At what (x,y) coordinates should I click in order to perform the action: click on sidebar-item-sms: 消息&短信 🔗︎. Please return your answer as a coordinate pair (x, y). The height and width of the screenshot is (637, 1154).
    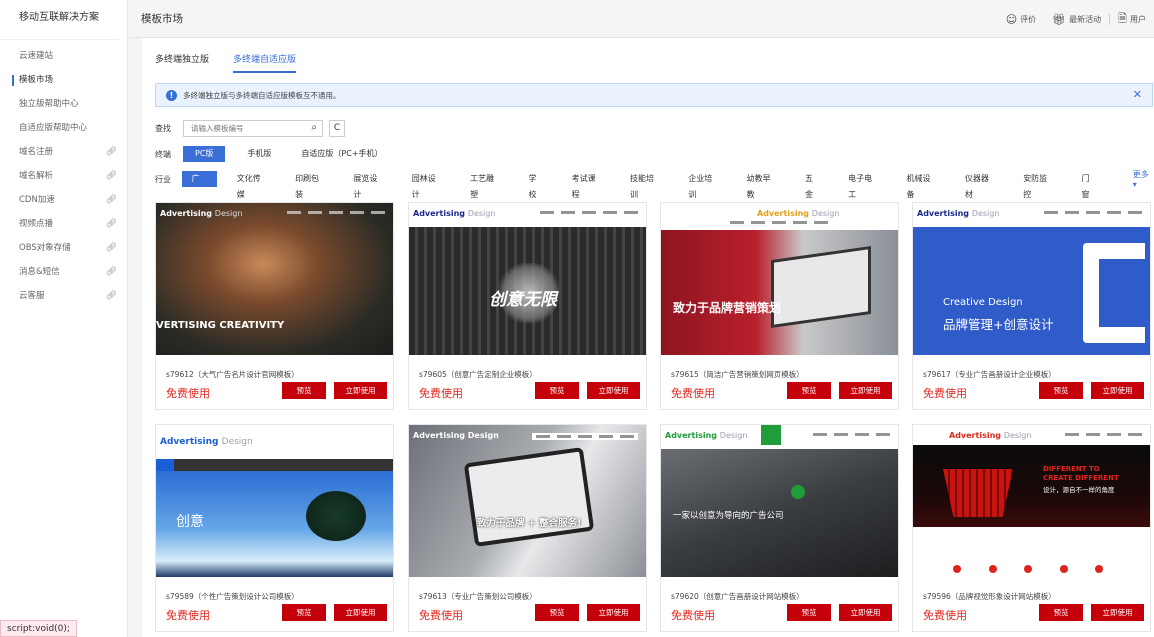
    Looking at the image, I should click on (63, 272).